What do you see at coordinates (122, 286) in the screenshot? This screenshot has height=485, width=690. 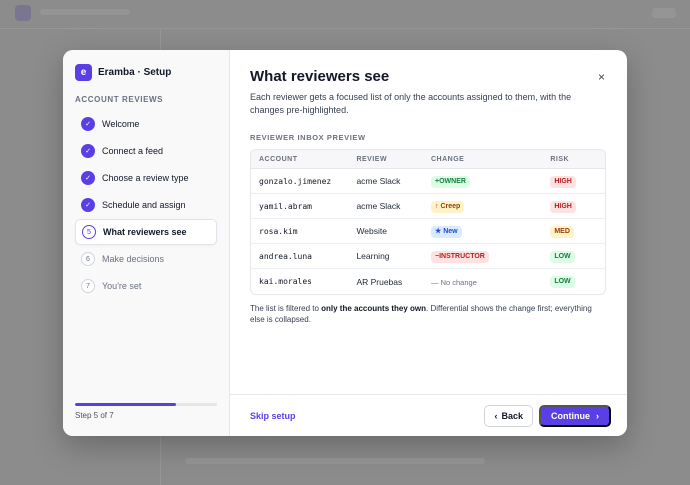 I see `step-label: You're set` at bounding box center [122, 286].